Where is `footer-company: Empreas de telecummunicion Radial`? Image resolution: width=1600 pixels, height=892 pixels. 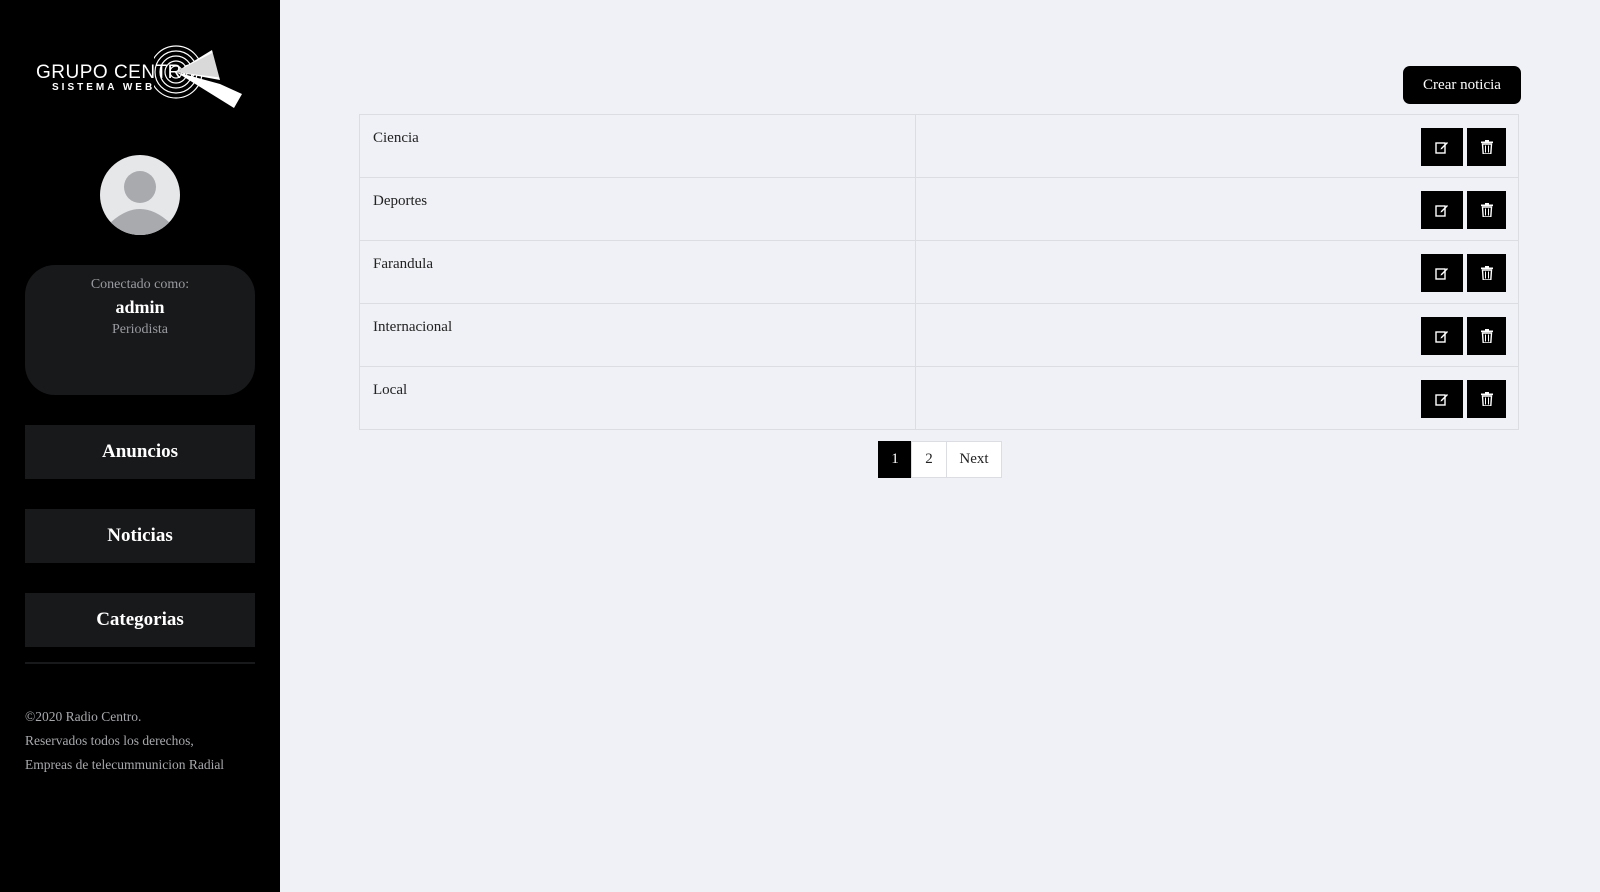
footer-company: Empreas de telecummunicion Radial is located at coordinates (125, 764).